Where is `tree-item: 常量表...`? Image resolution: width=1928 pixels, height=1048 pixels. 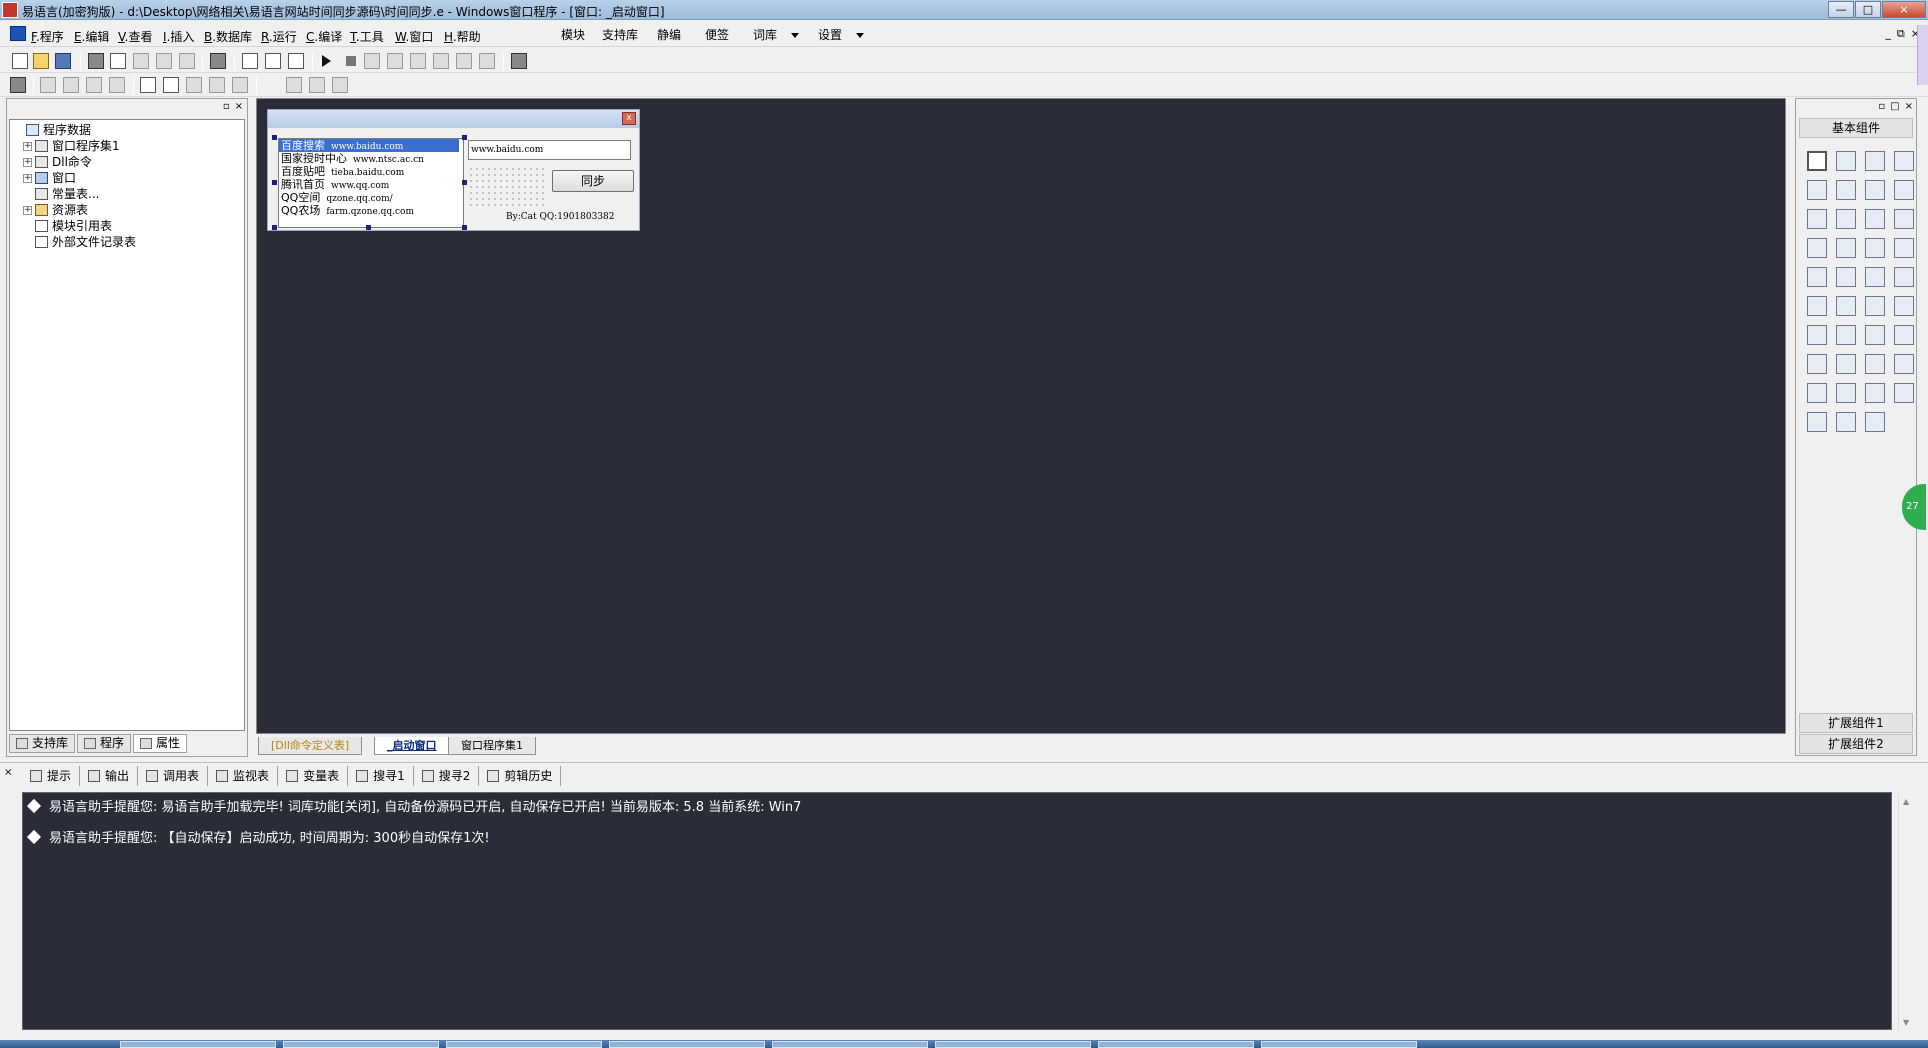 tree-item: 常量表... is located at coordinates (129, 194).